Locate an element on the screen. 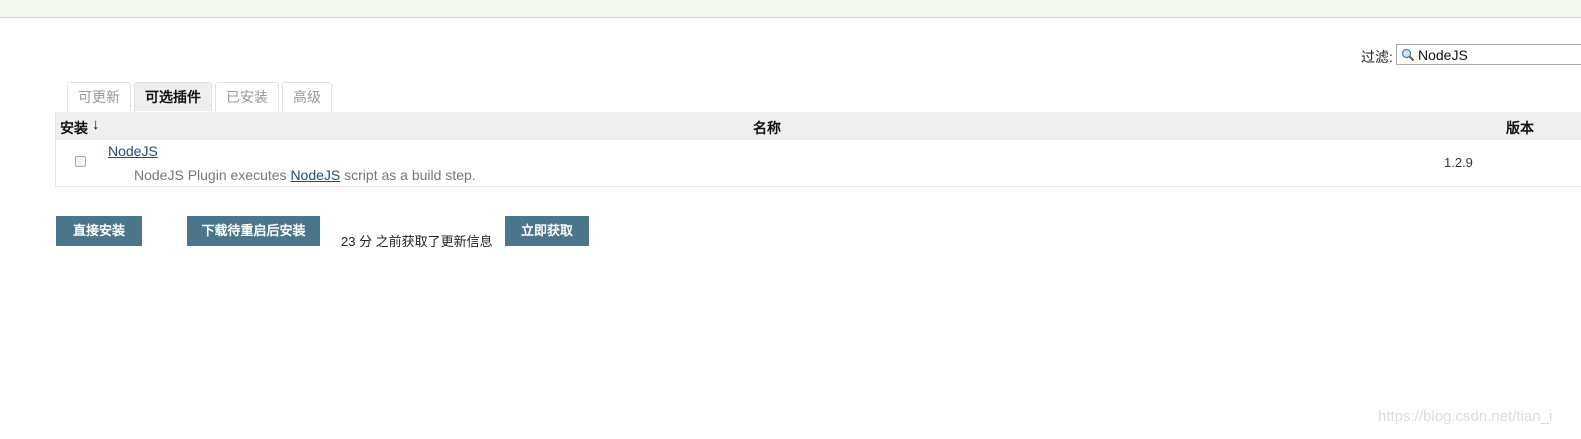 This screenshot has width=1581, height=439. plugin-version: 1.2.9 is located at coordinates (1458, 162).